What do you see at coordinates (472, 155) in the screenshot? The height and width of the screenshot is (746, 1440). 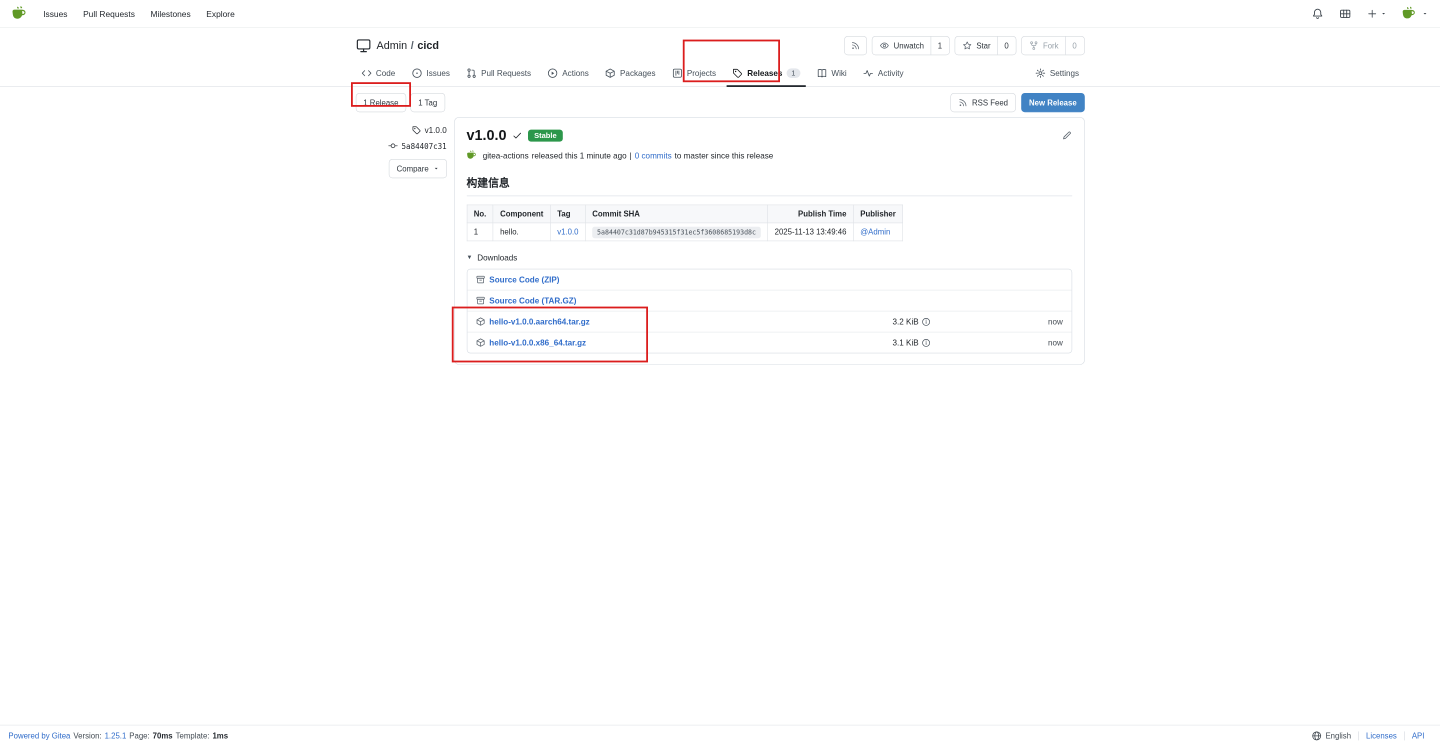 I see `avatar` at bounding box center [472, 155].